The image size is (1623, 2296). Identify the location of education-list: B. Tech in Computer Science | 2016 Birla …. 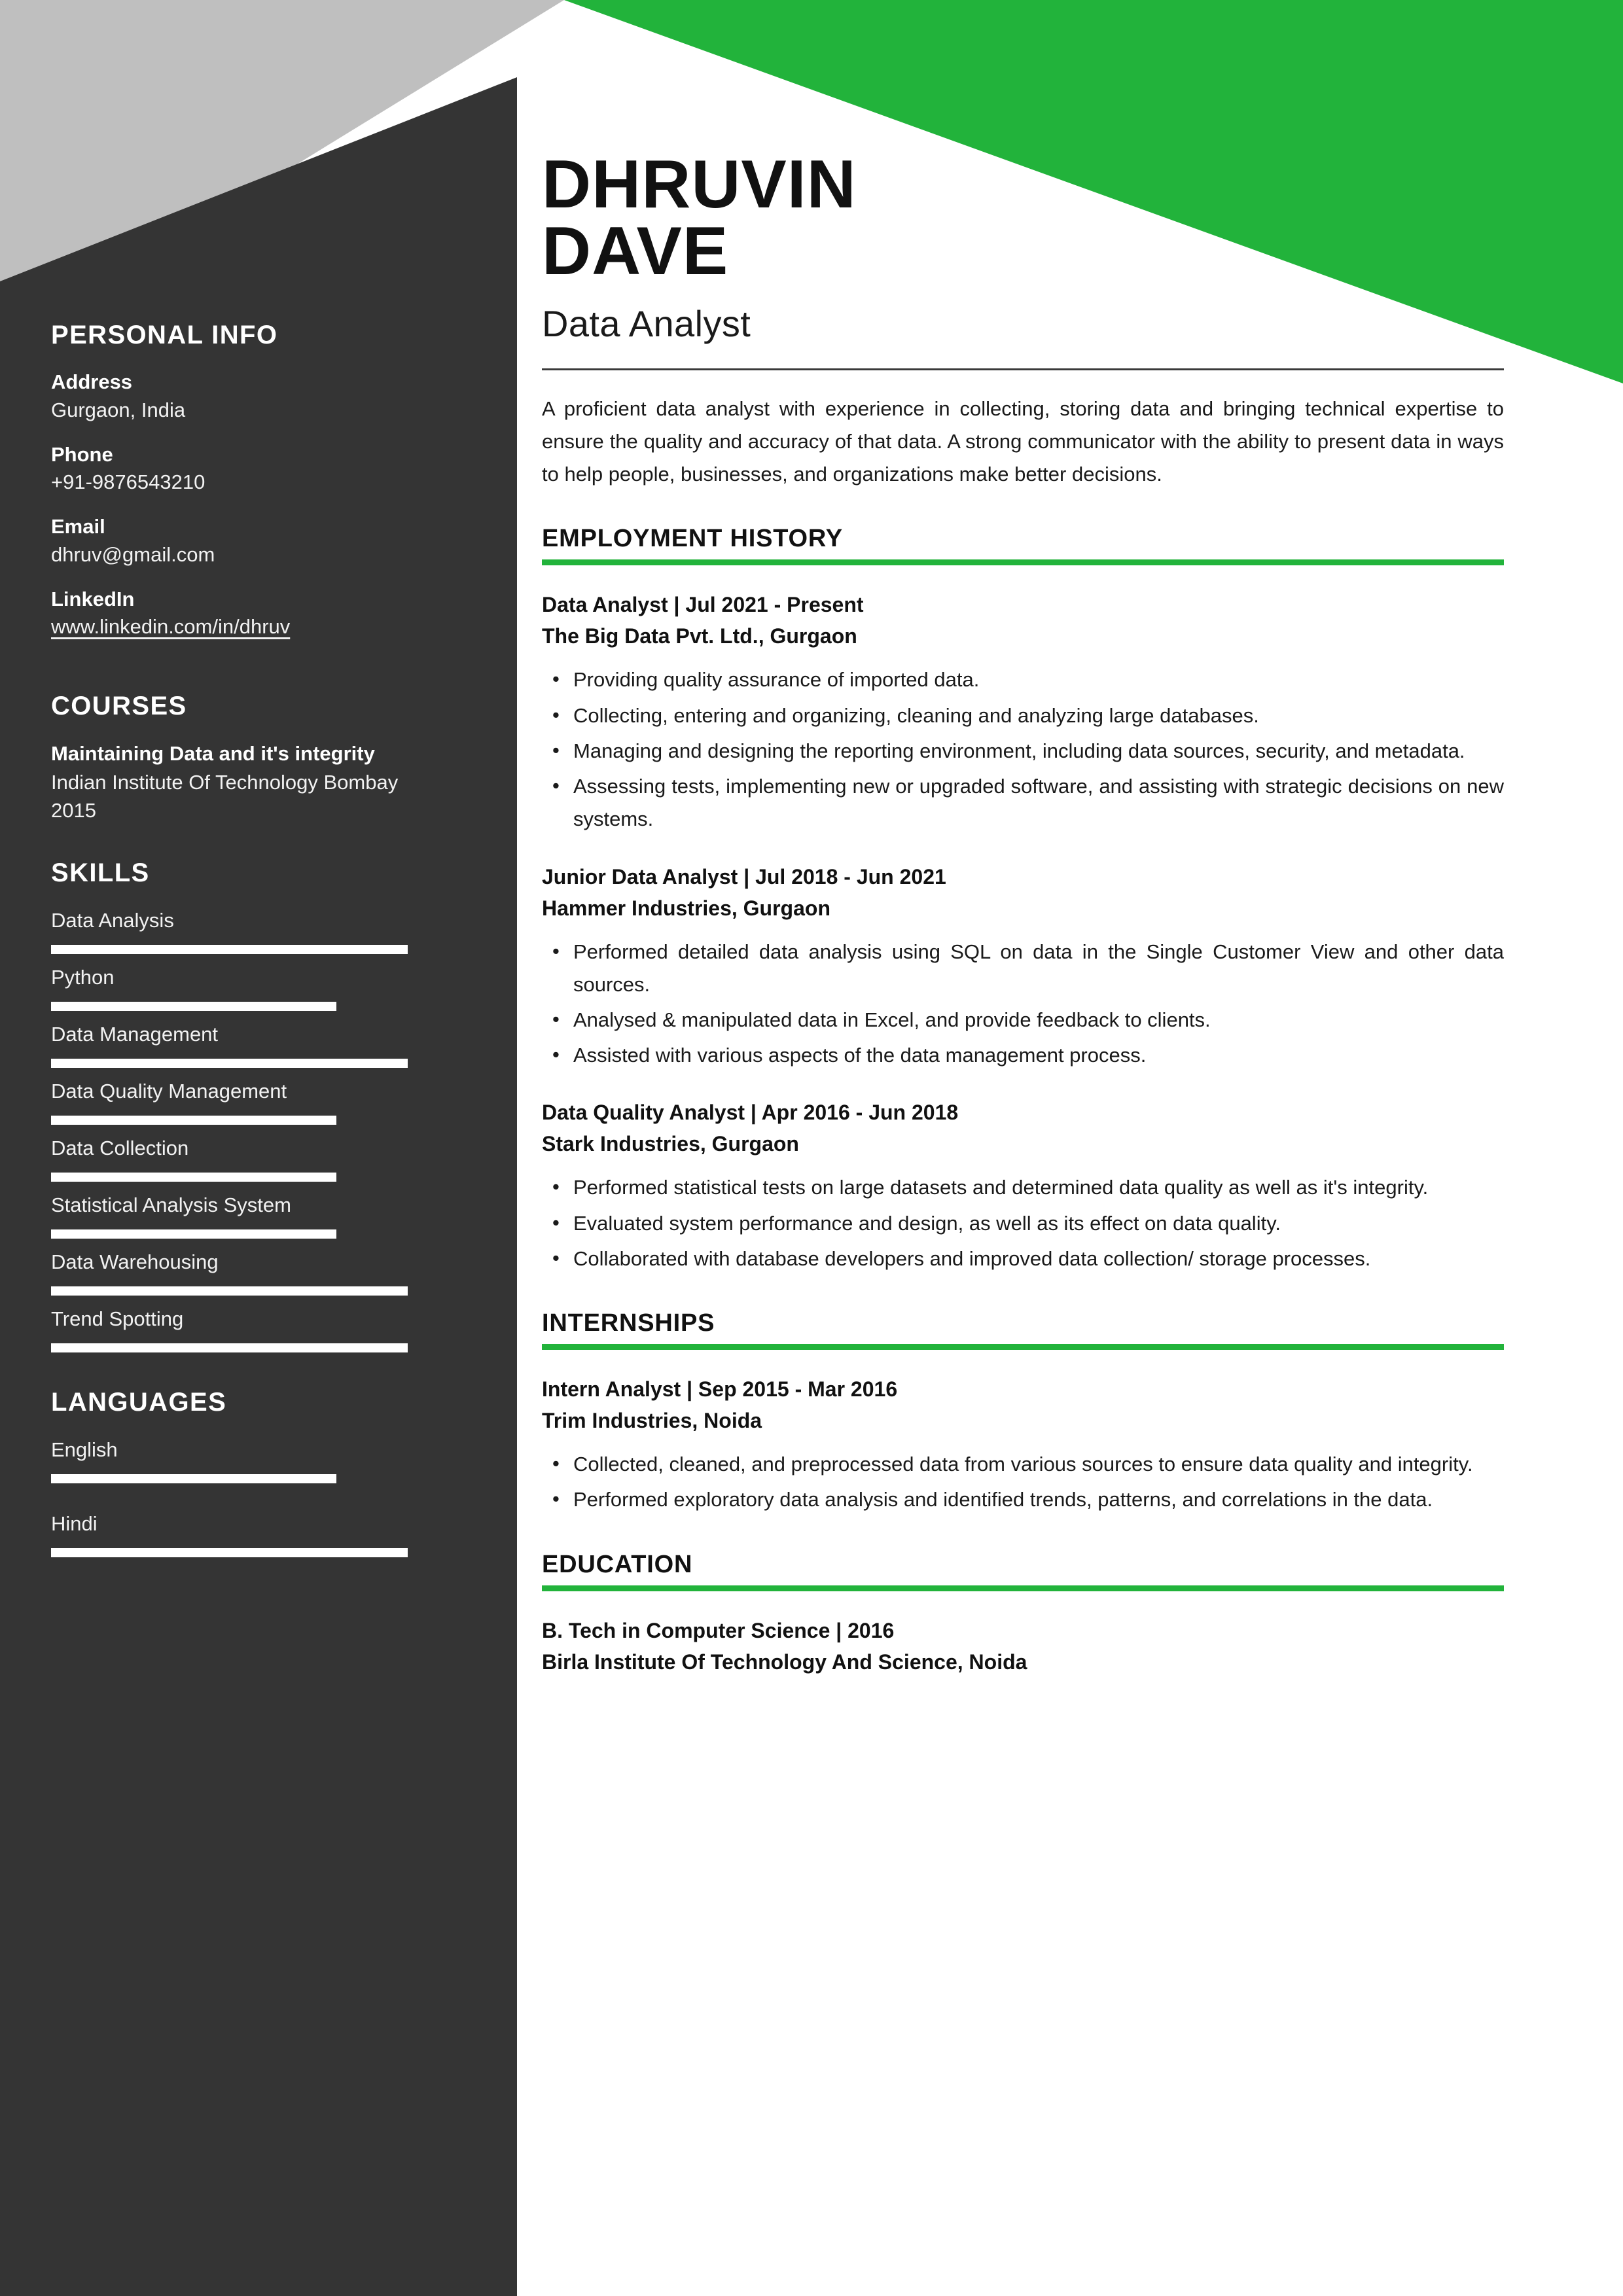
(1023, 1646).